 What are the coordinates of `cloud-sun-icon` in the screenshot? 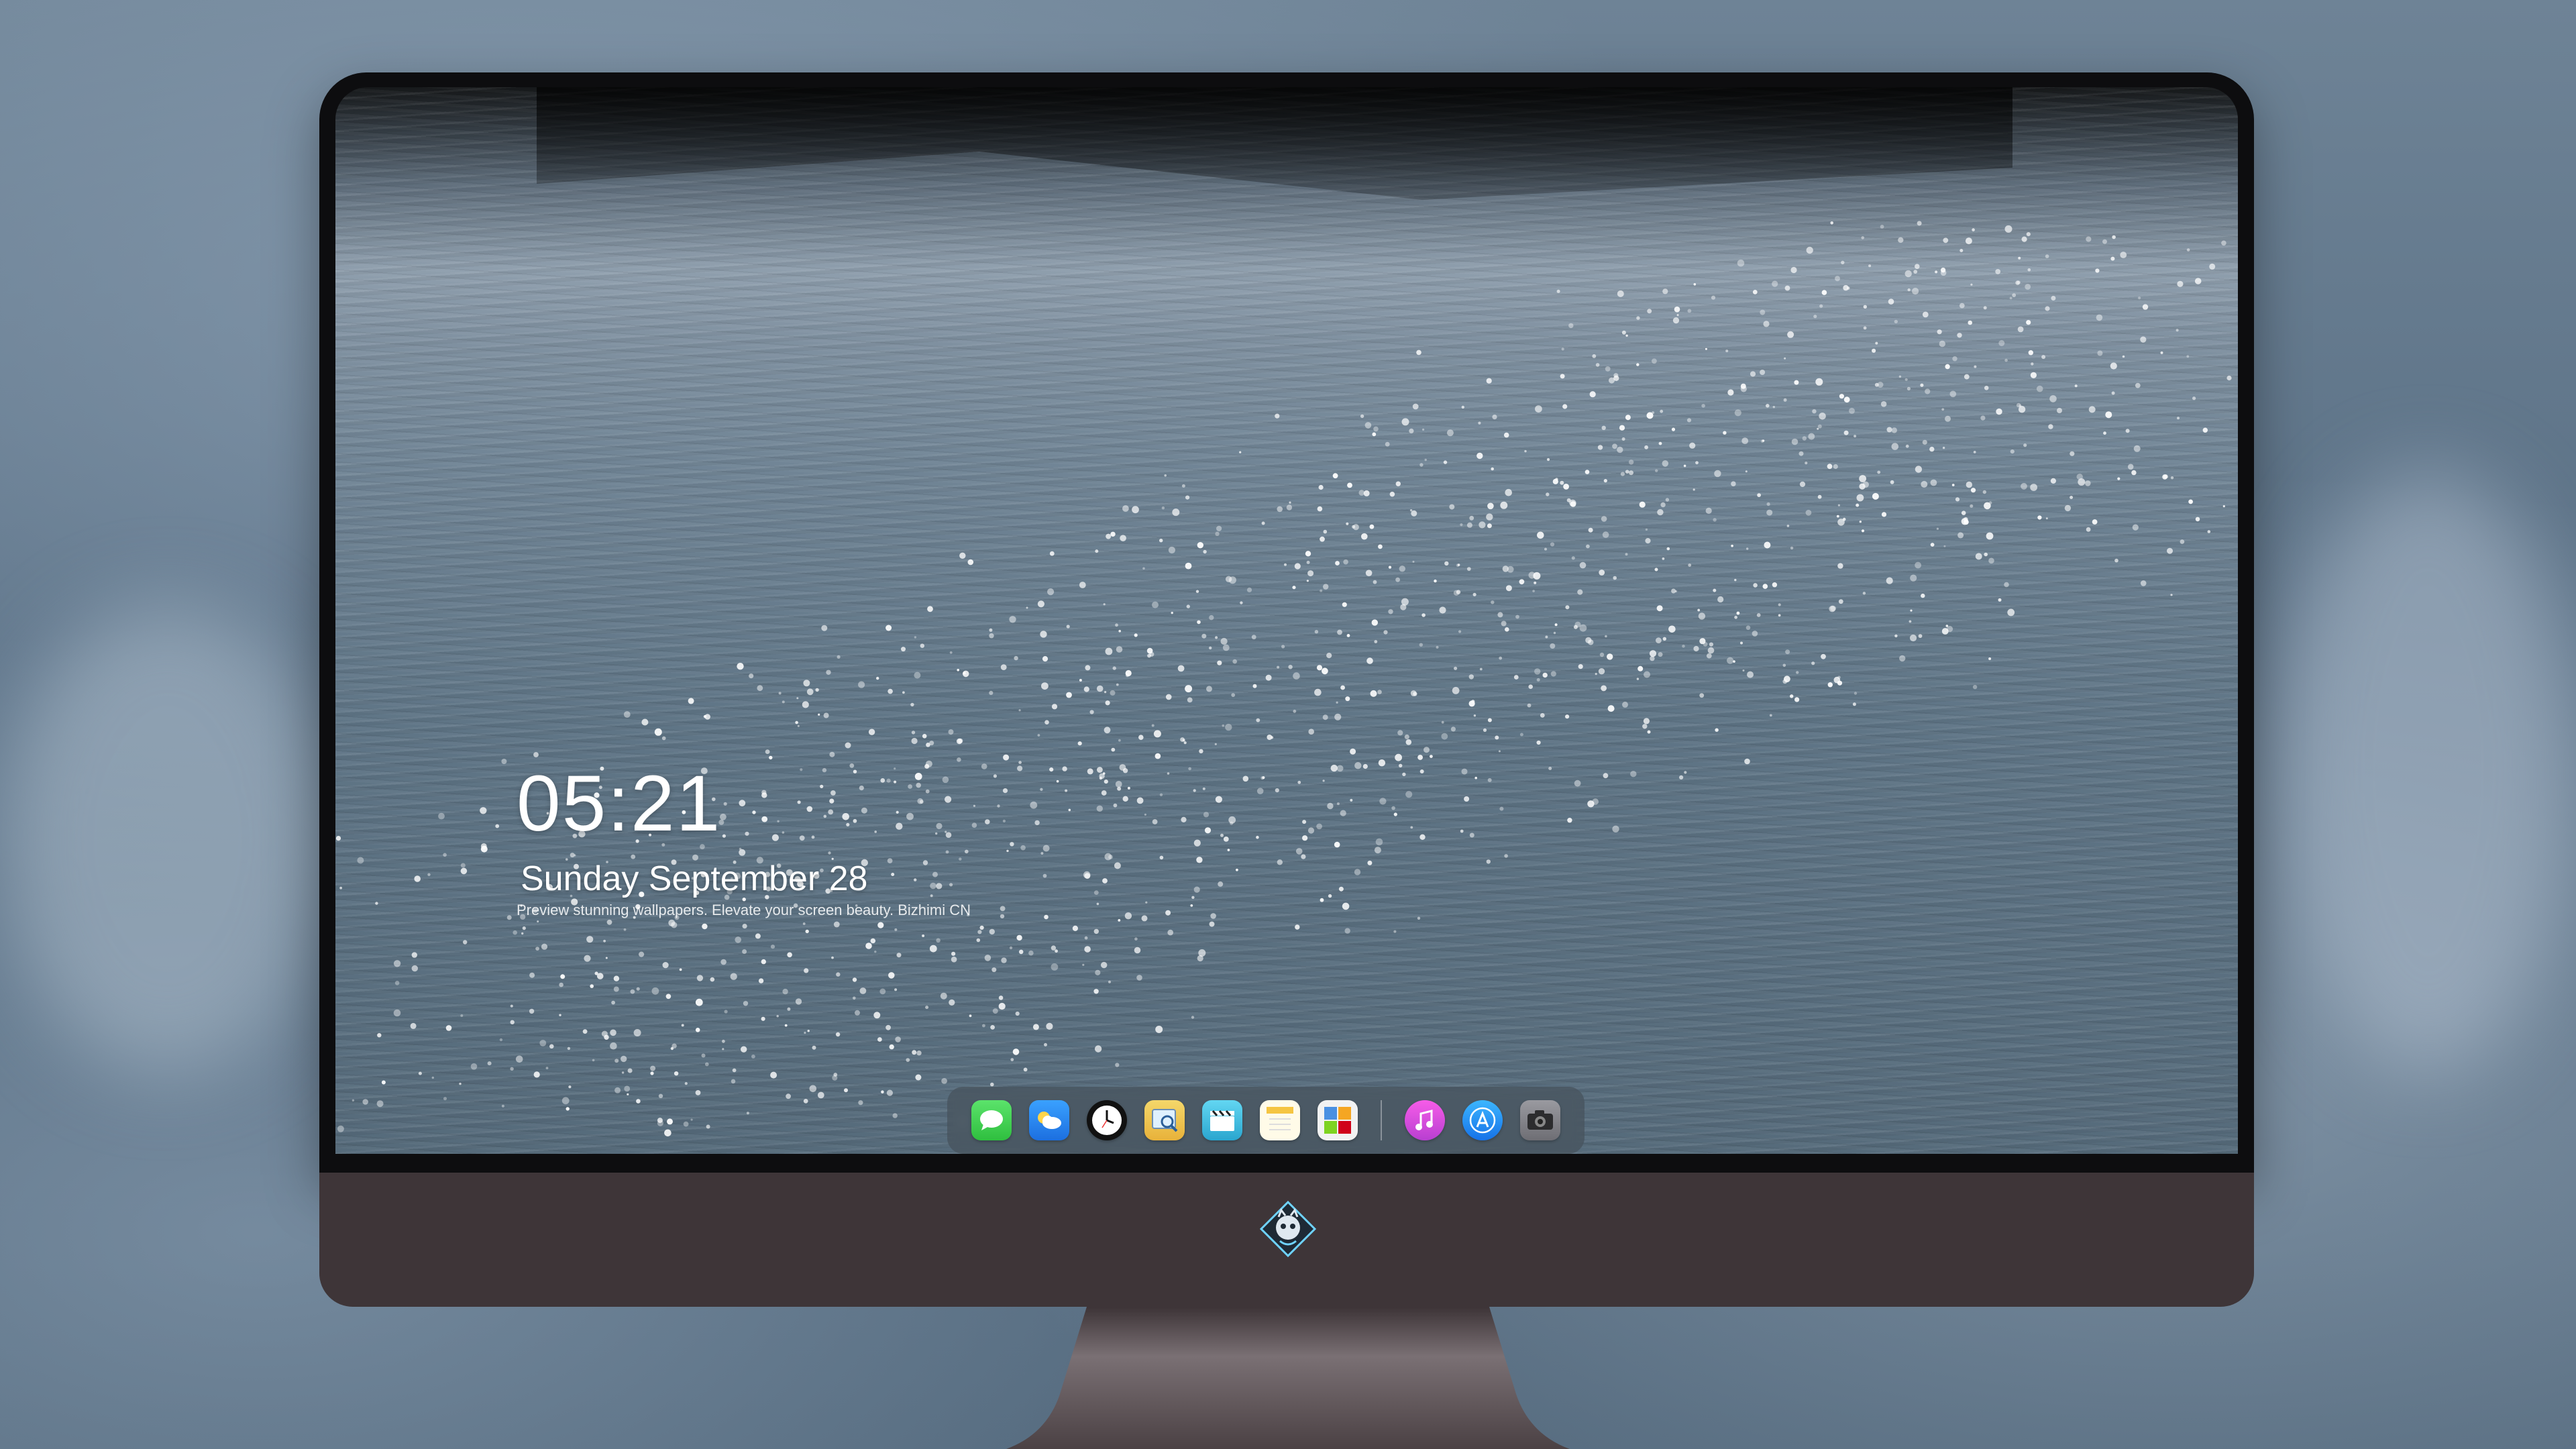 It's located at (1049, 1120).